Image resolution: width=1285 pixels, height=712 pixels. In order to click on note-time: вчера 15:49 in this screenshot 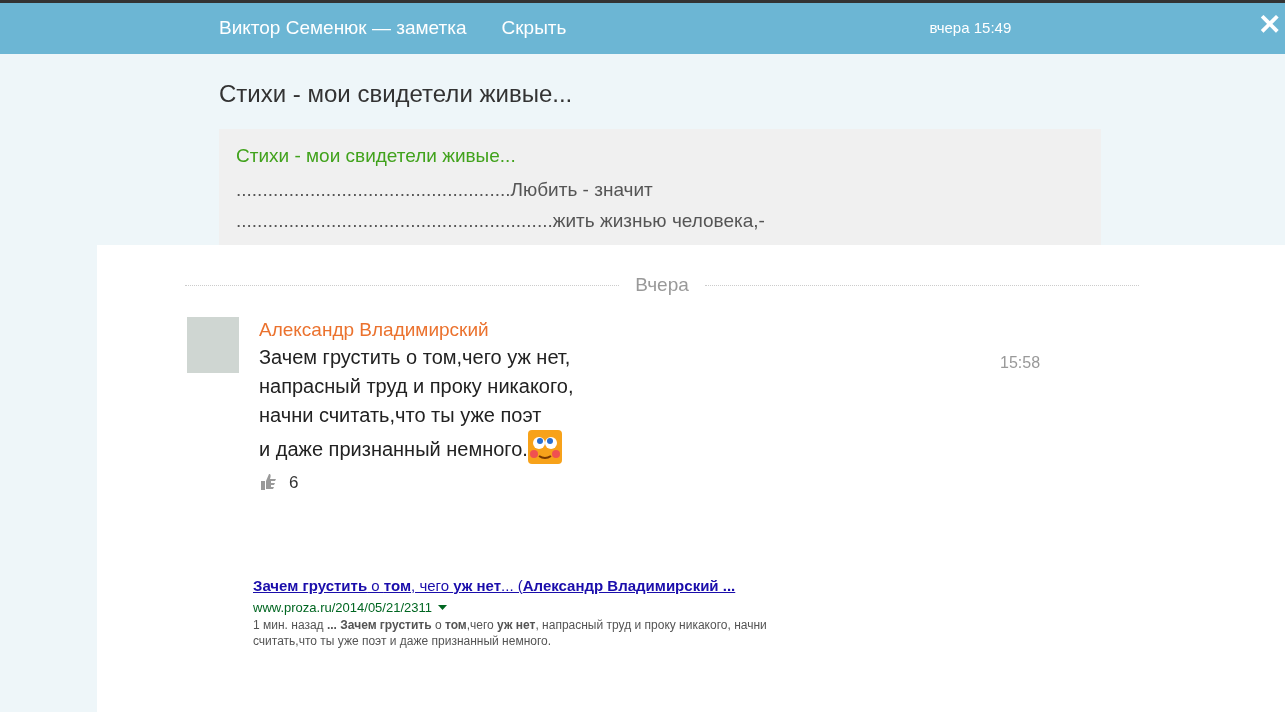, I will do `click(970, 28)`.